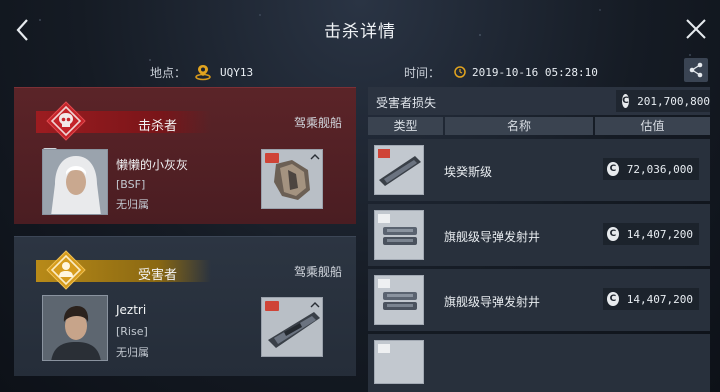 Image resolution: width=720 pixels, height=392 pixels. What do you see at coordinates (317, 272) in the screenshot?
I see `victim-ship-caption: 驾乘舰船` at bounding box center [317, 272].